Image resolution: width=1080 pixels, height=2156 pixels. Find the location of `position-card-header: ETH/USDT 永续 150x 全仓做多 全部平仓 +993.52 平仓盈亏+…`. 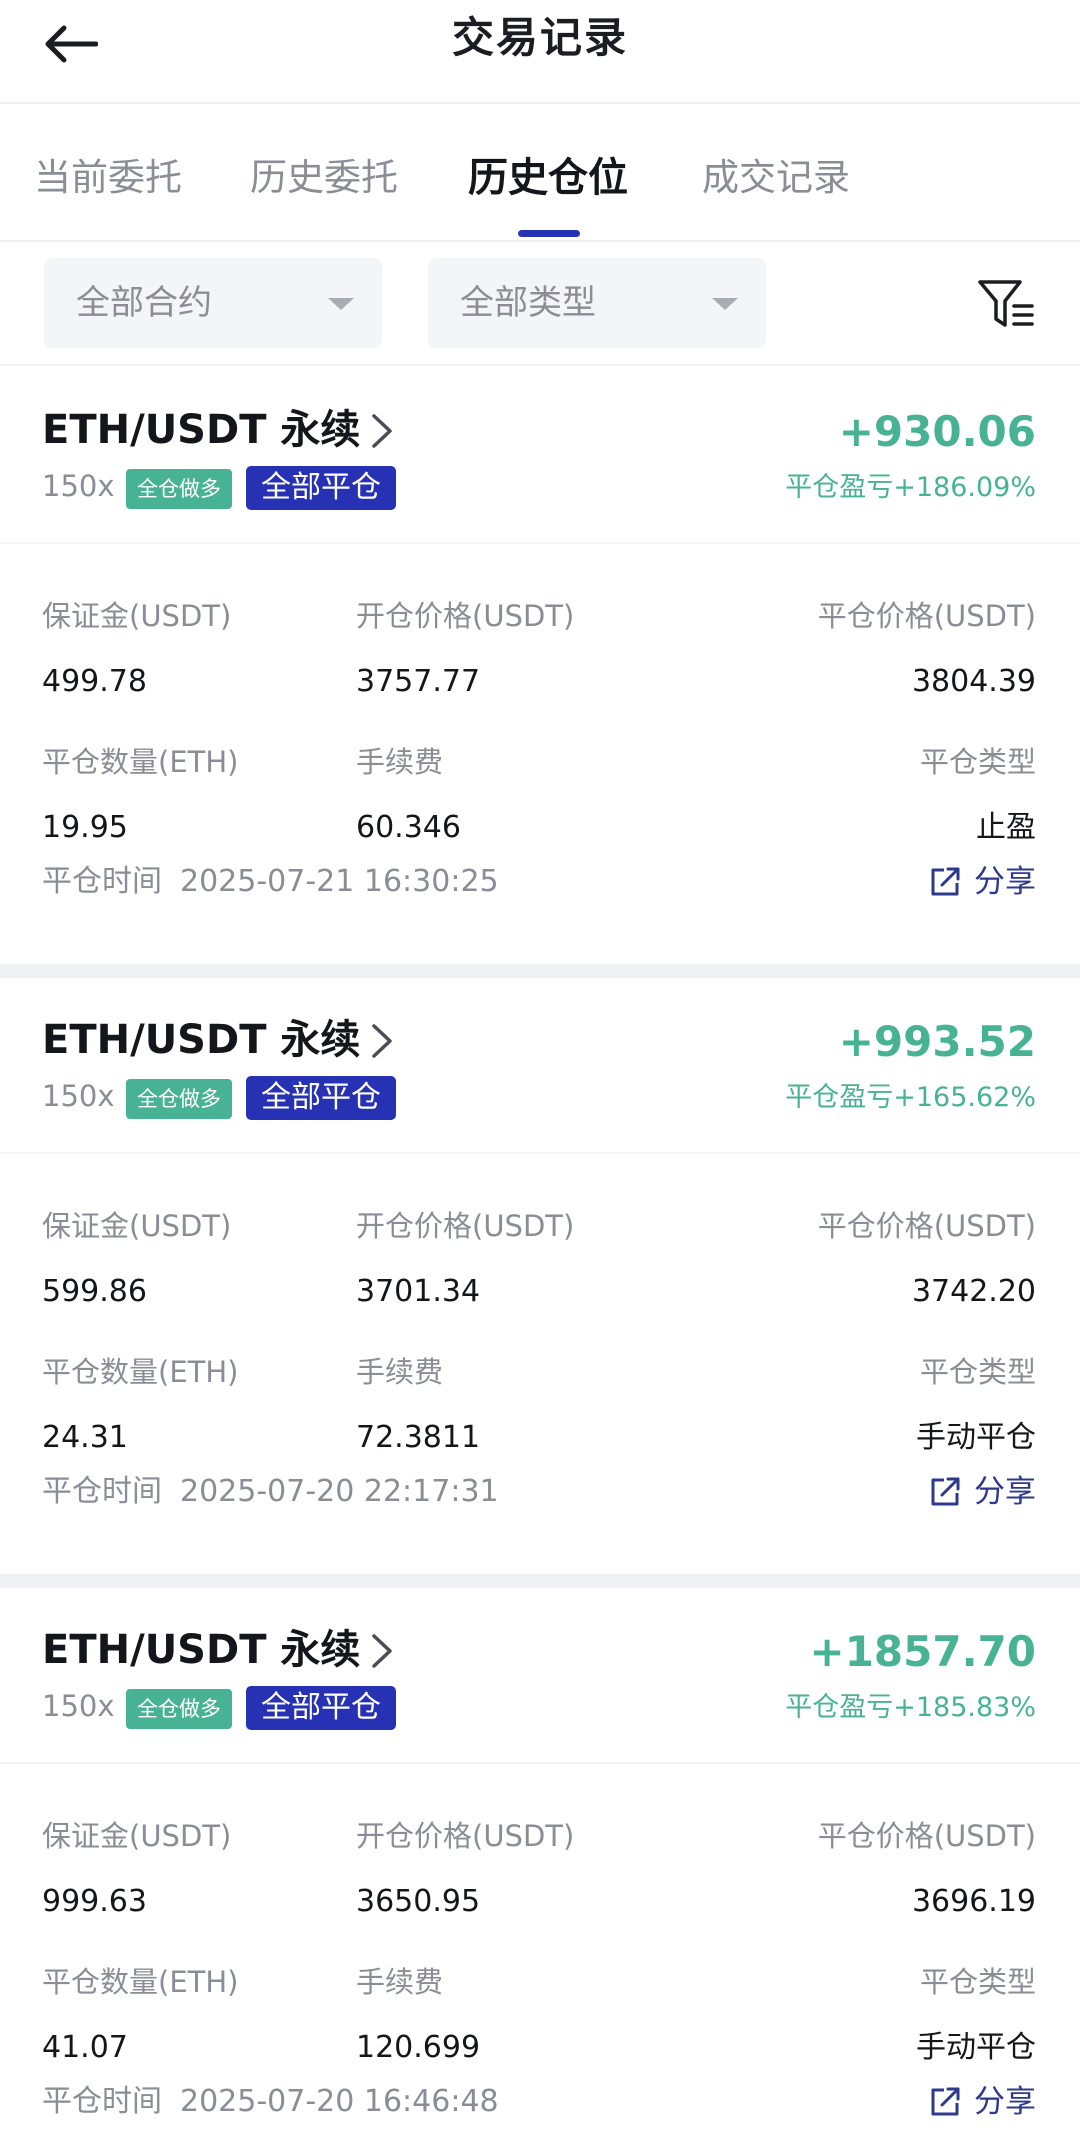

position-card-header: ETH/USDT 永续 150x 全仓做多 全部平仓 +993.52 平仓盈亏+… is located at coordinates (540, 1066).